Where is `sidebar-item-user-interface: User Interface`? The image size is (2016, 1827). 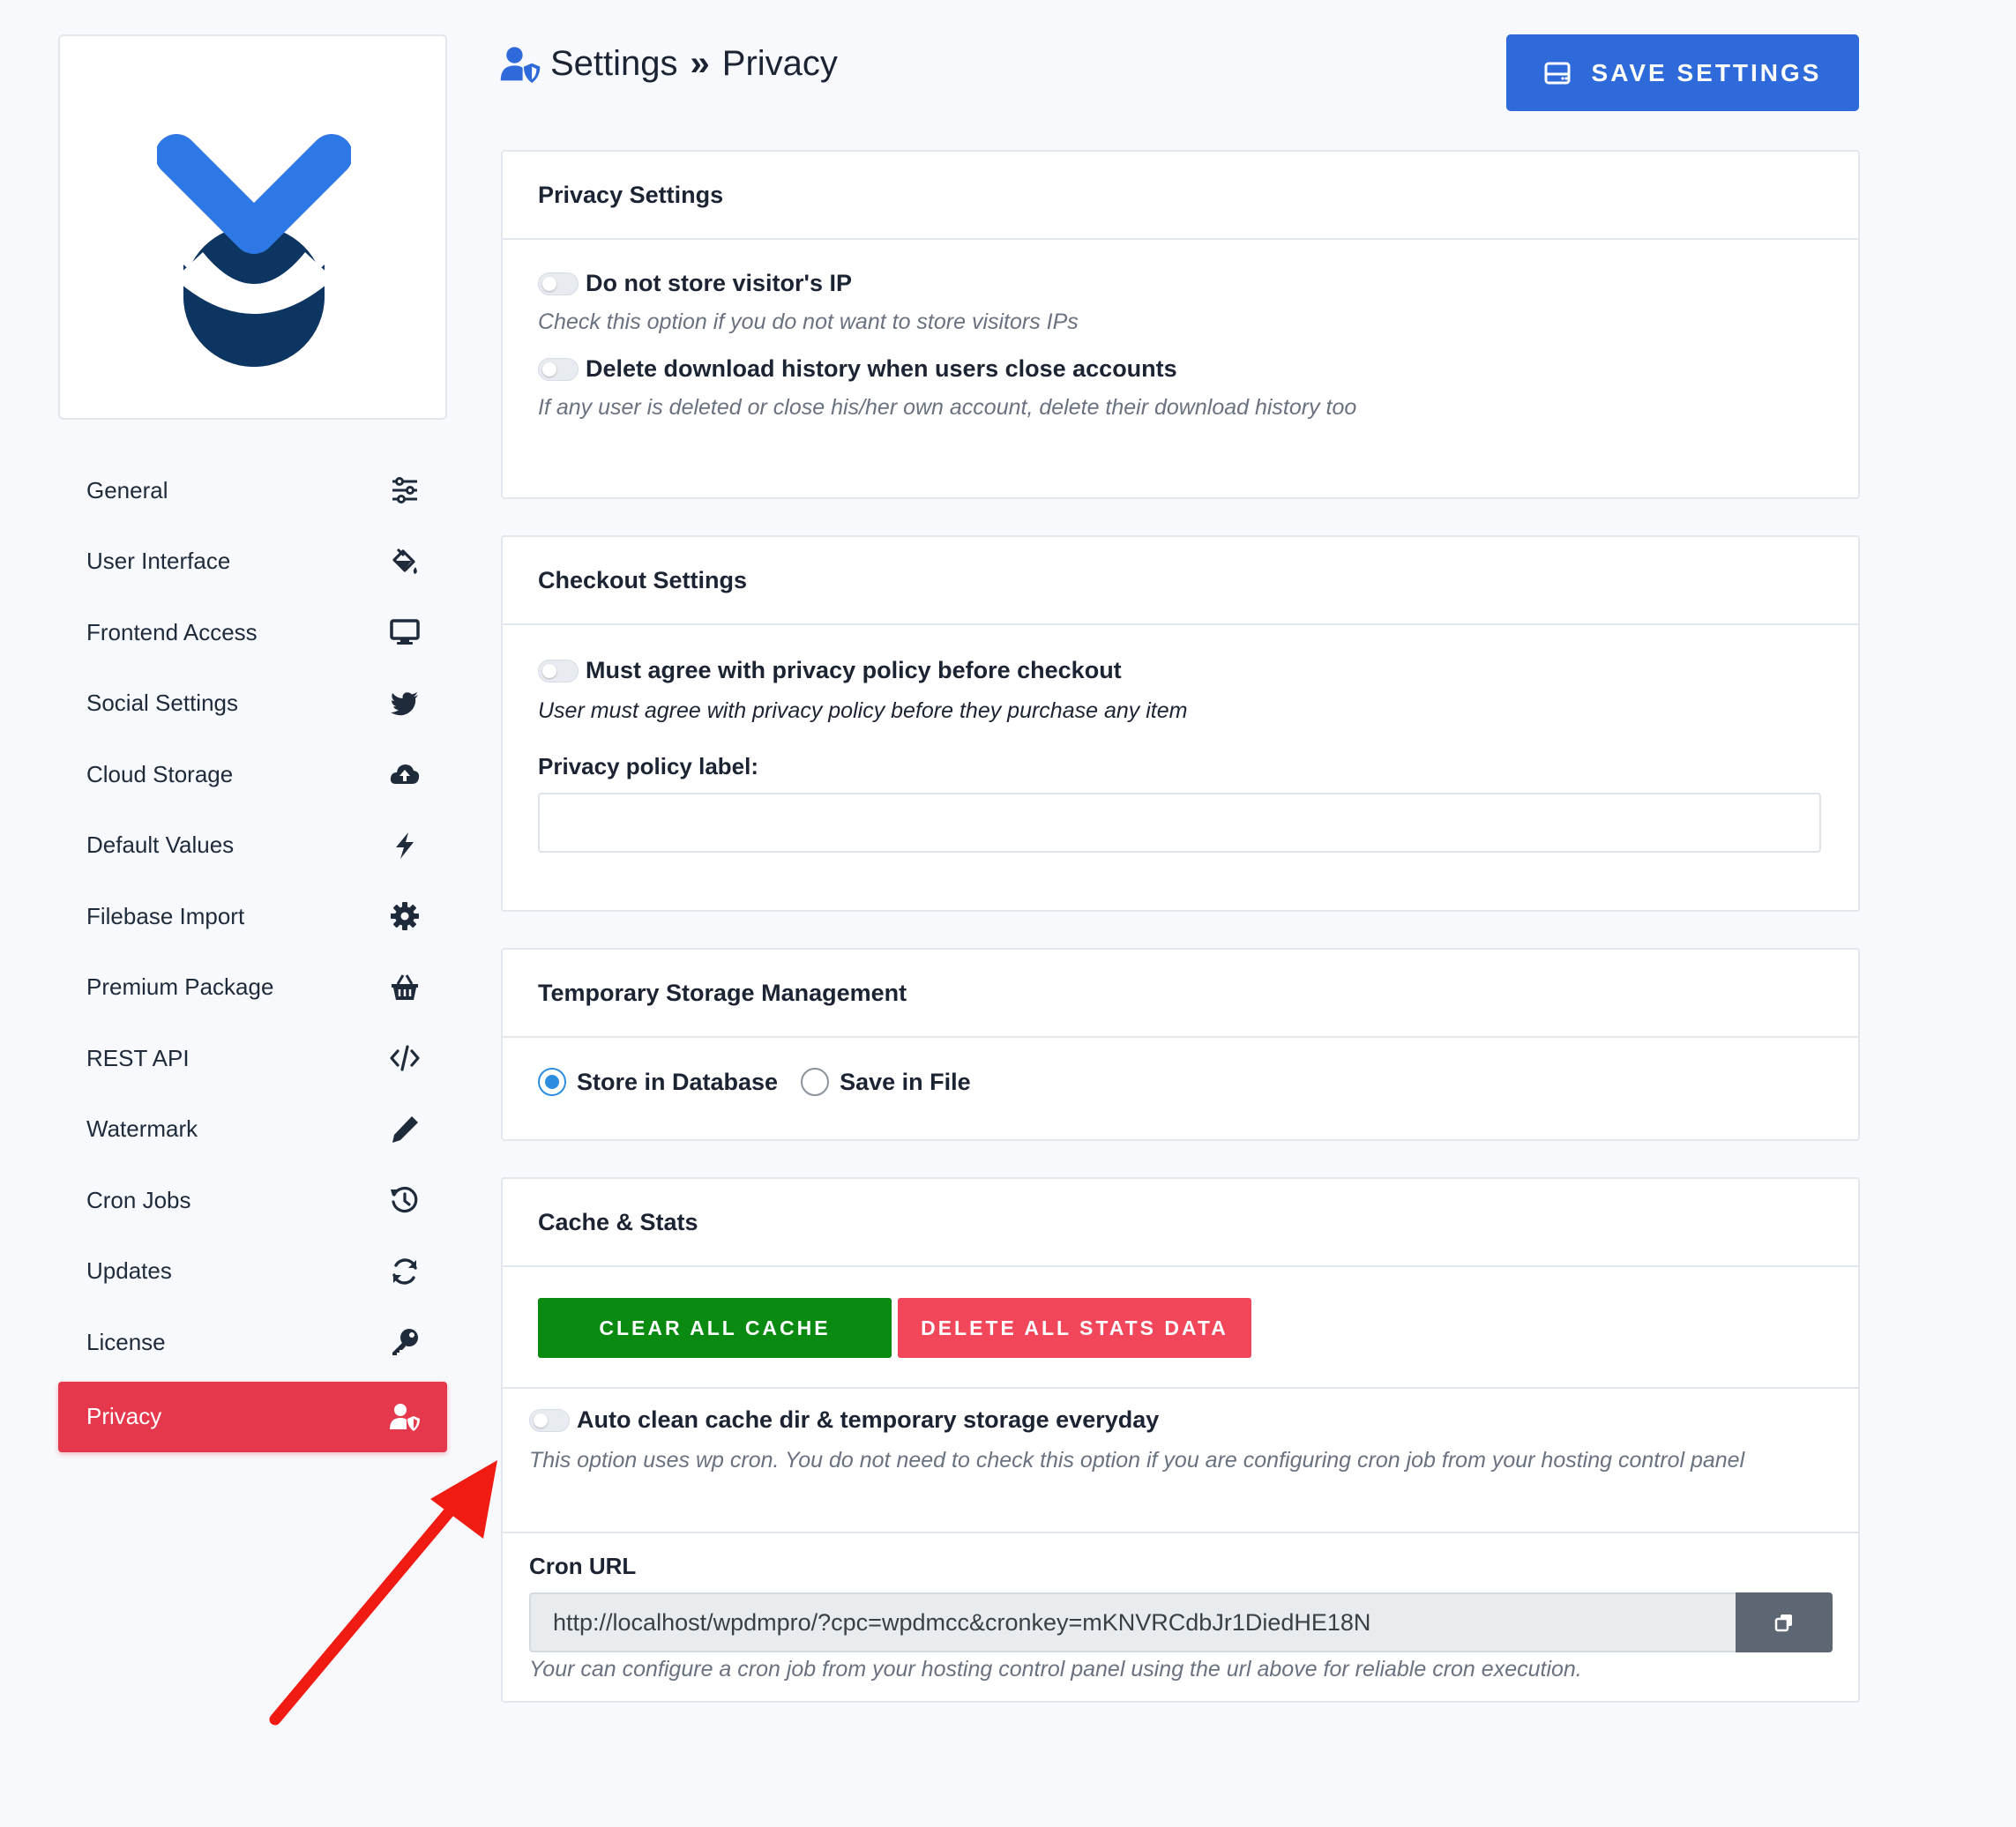 sidebar-item-user-interface: User Interface is located at coordinates (252, 562).